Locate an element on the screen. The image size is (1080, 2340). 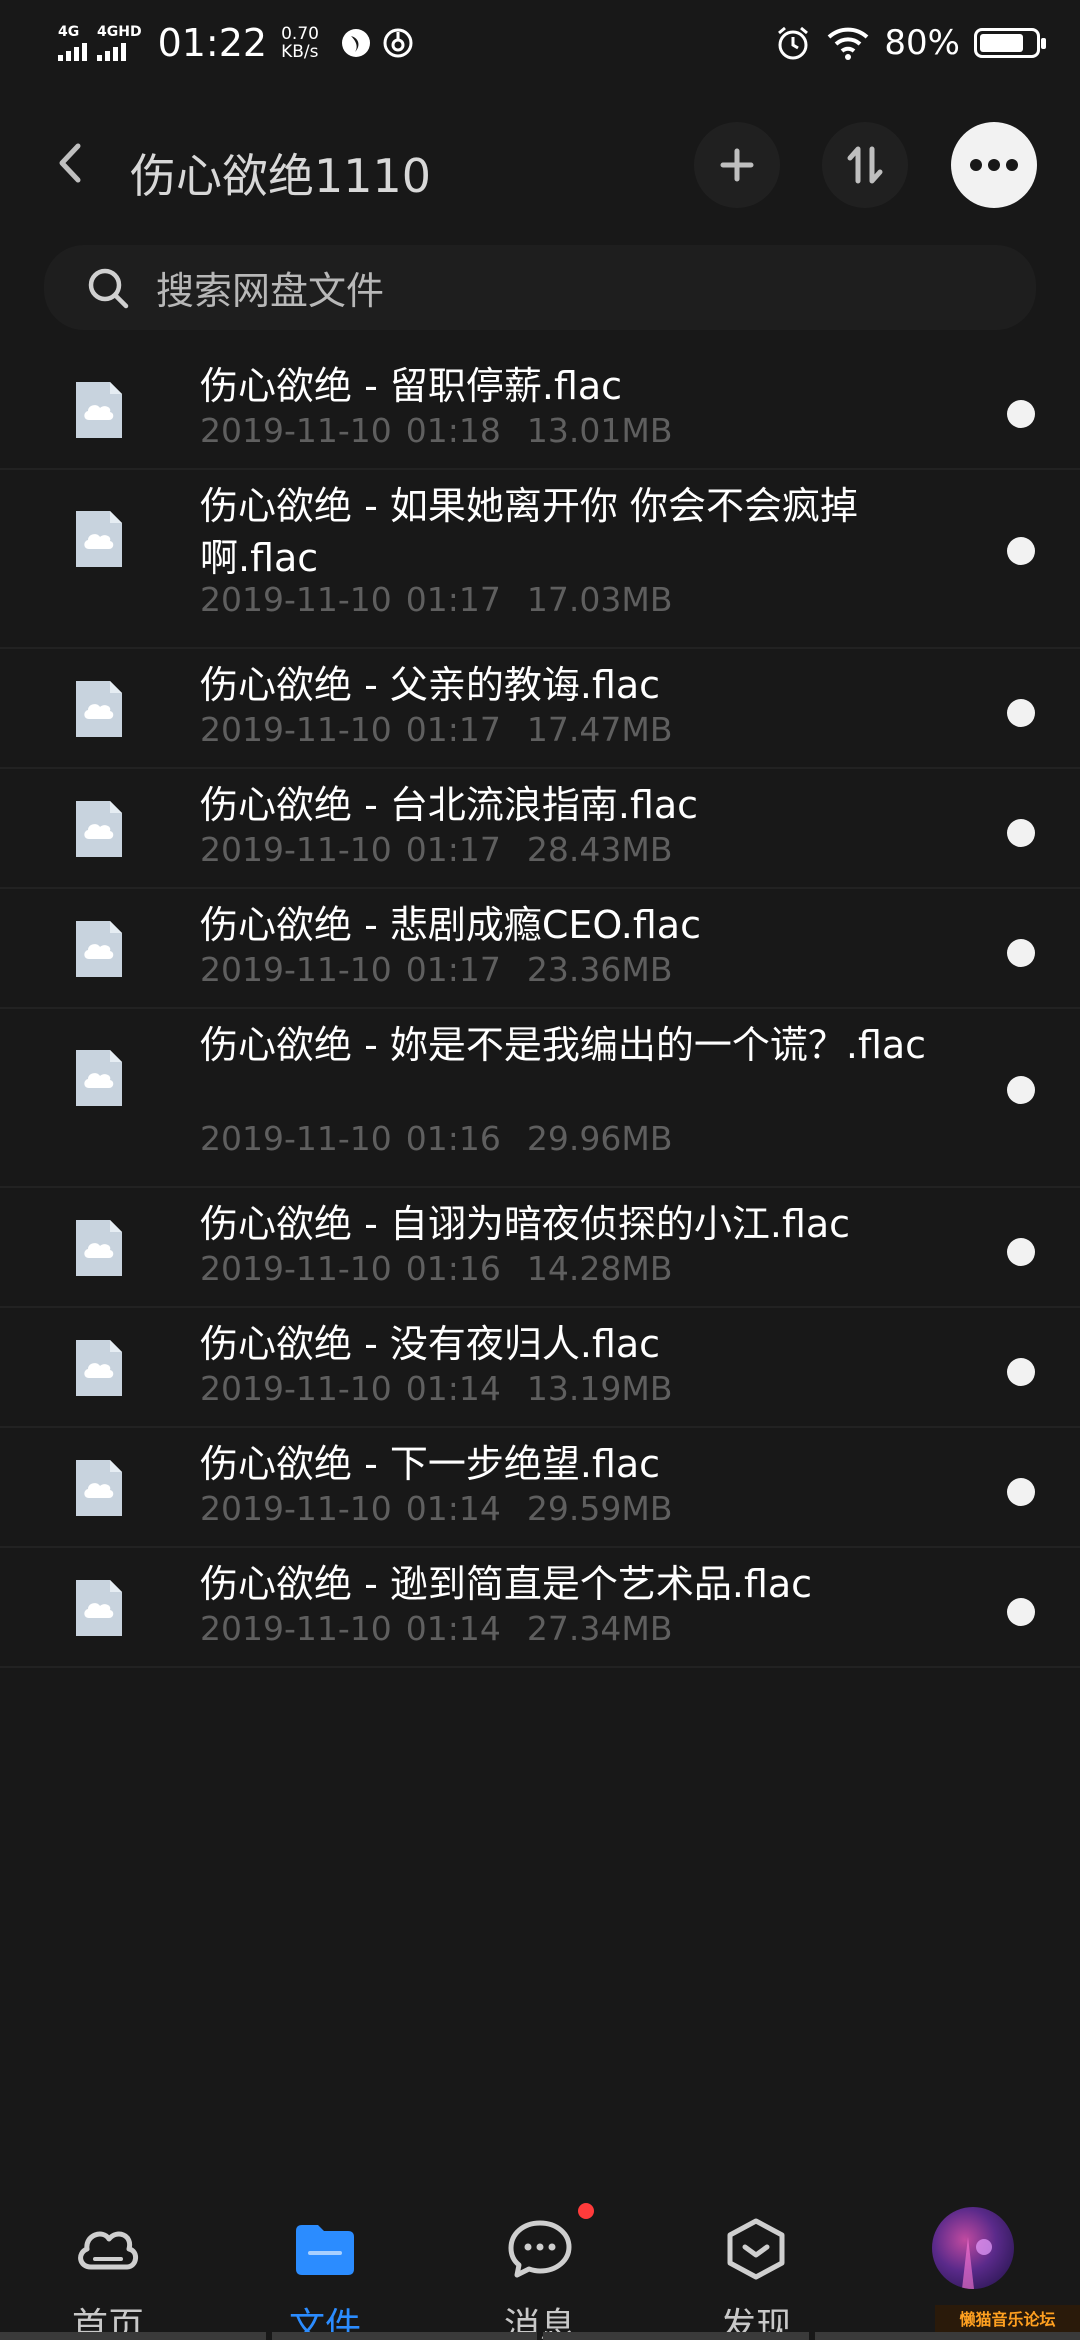
search-bar: 搜索网盘文件 is located at coordinates (540, 287).